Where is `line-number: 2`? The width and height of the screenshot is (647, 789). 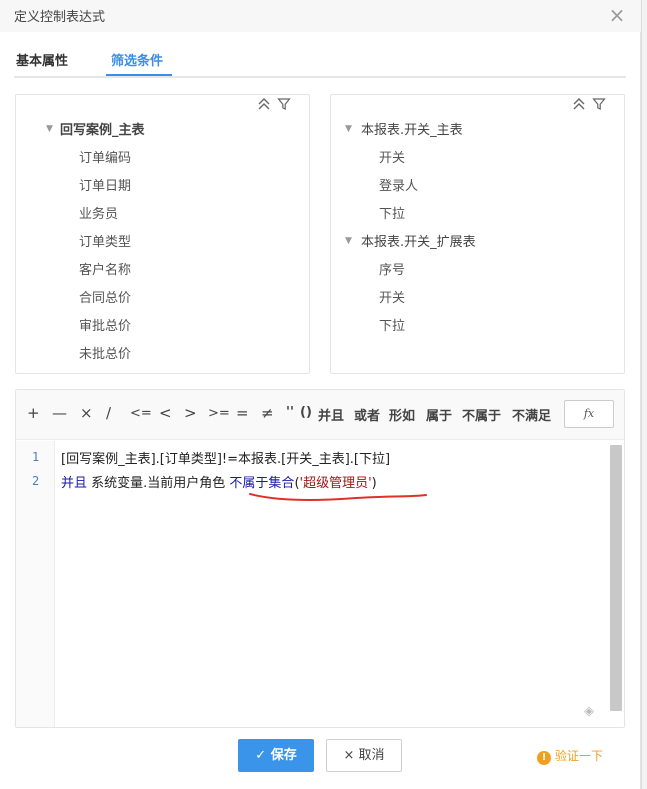 line-number: 2 is located at coordinates (36, 481).